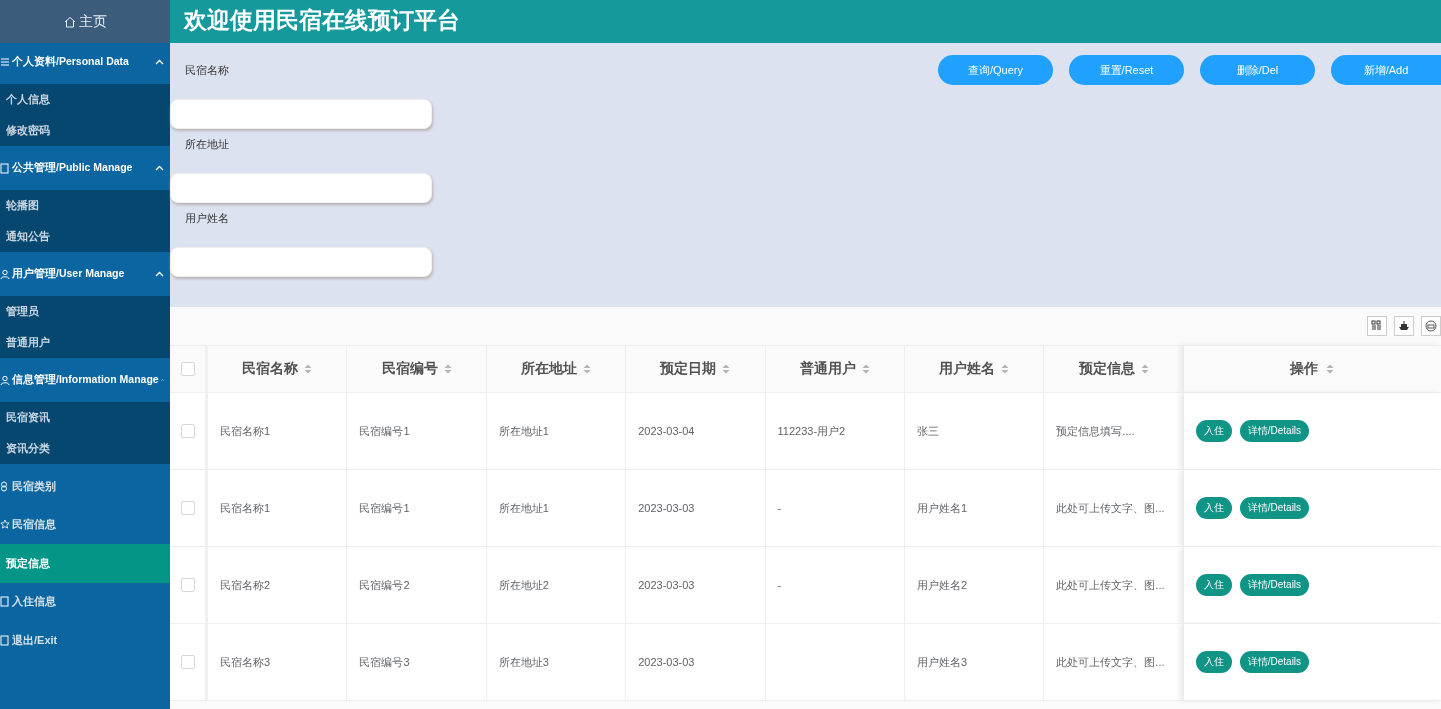  Describe the element at coordinates (85, 311) in the screenshot. I see `submenu-item: 管理员` at that location.